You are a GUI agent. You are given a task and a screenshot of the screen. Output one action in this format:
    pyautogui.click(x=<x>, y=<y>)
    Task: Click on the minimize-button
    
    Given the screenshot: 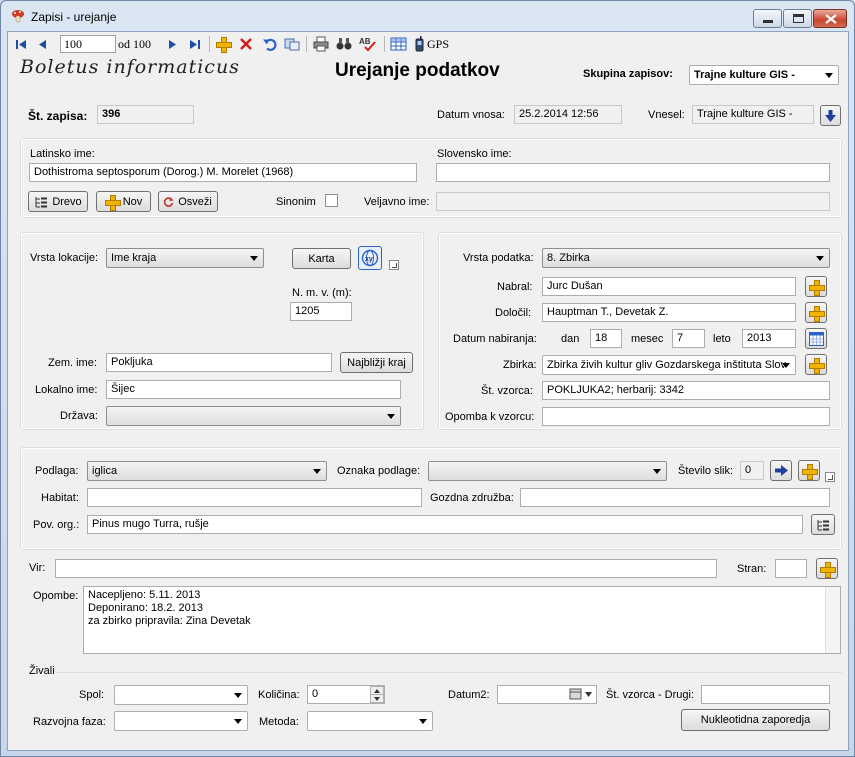 What is the action you would take?
    pyautogui.click(x=767, y=18)
    